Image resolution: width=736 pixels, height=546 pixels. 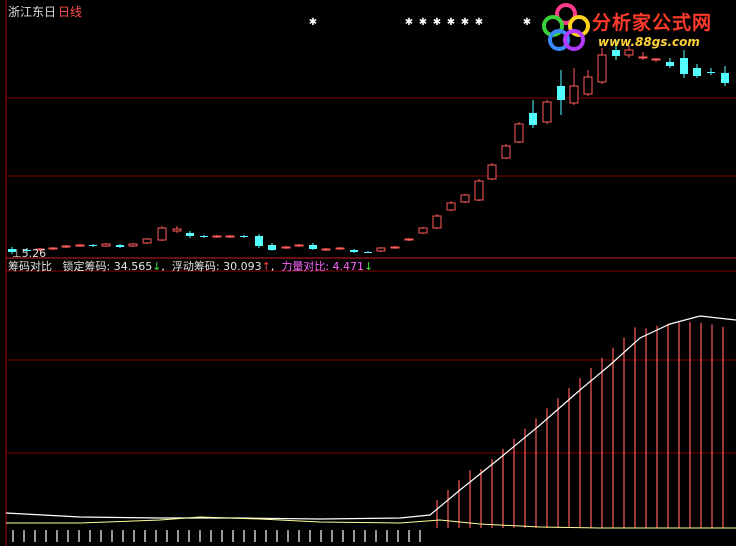 What do you see at coordinates (193, 266) in the screenshot?
I see `floating-chips-label: 浮动筹码` at bounding box center [193, 266].